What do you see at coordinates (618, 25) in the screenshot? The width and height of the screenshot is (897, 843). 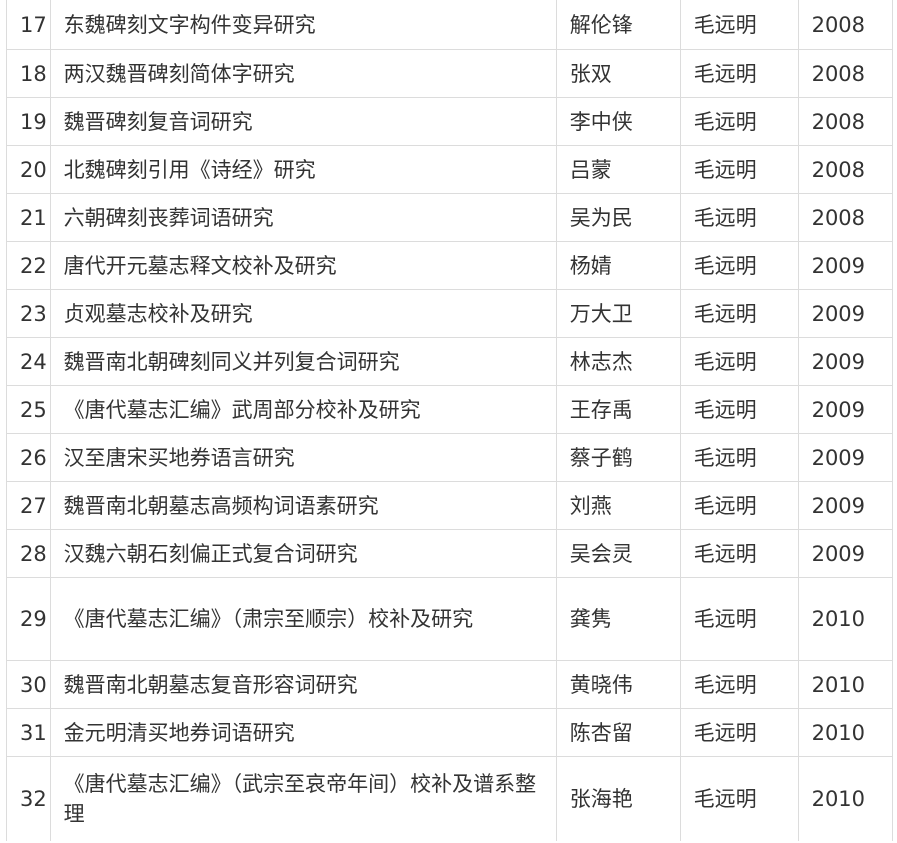 I see `author-name: 解伦锋` at bounding box center [618, 25].